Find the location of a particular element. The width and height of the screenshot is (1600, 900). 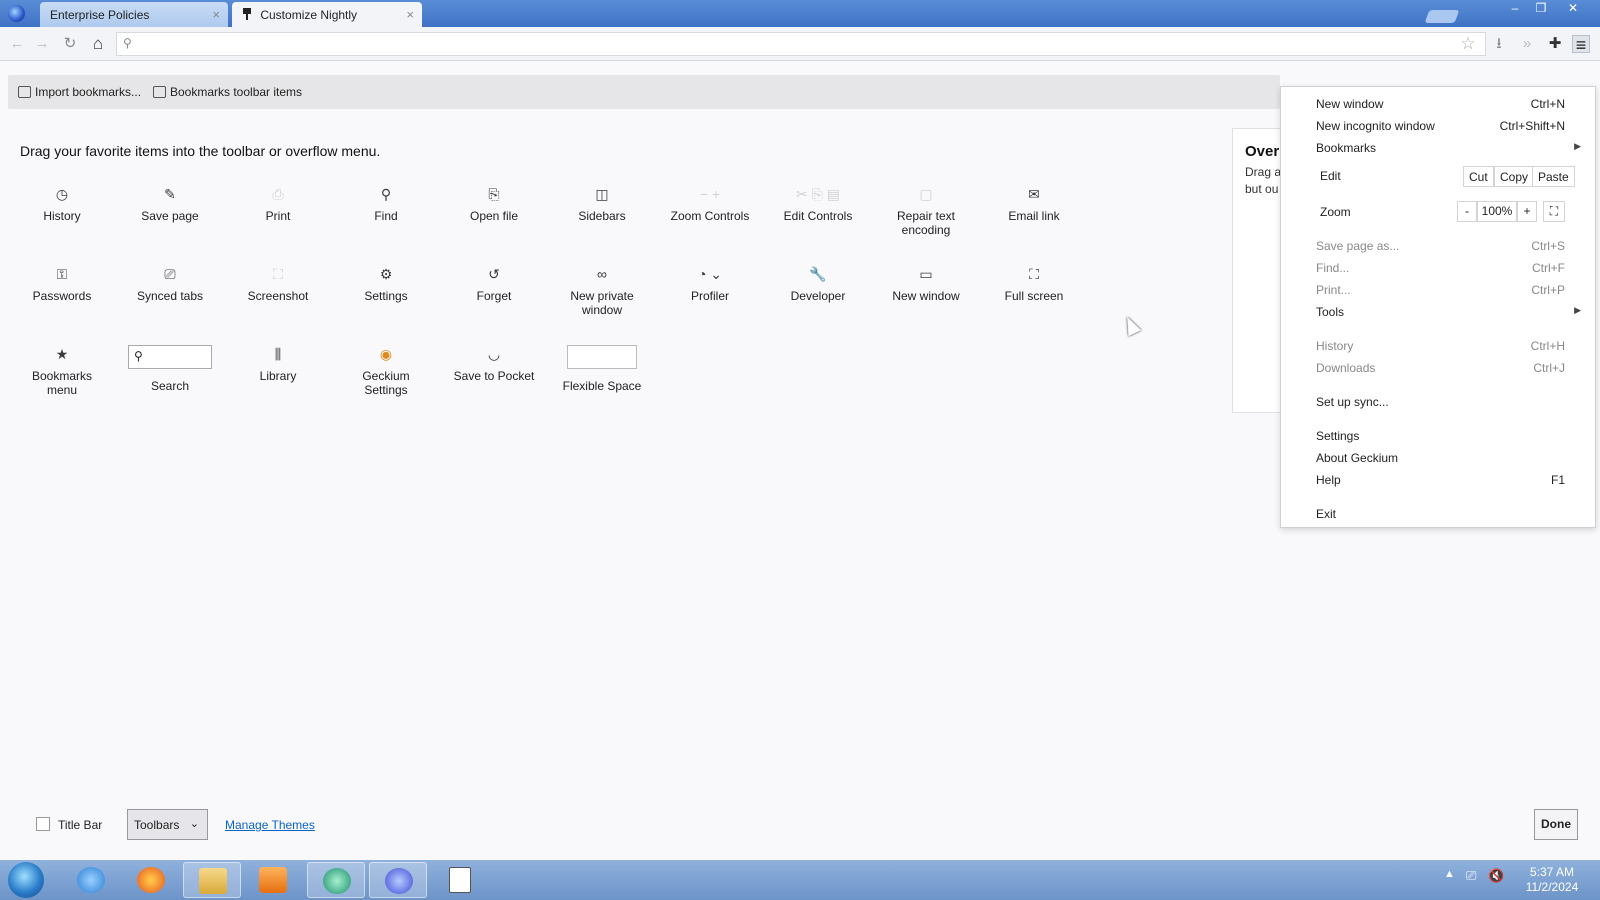

tab-enterprise-policies: Enterprise Policies × is located at coordinates (134, 14).